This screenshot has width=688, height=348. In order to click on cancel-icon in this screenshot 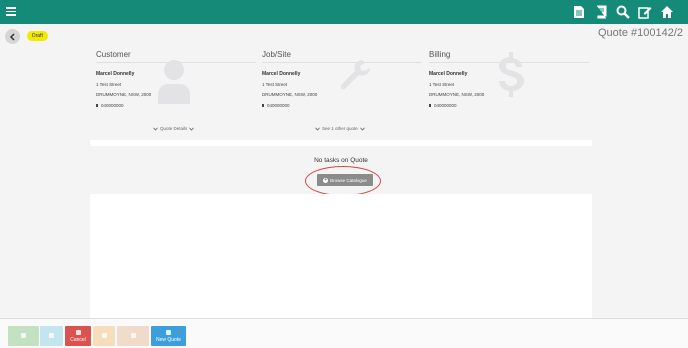, I will do `click(78, 332)`.